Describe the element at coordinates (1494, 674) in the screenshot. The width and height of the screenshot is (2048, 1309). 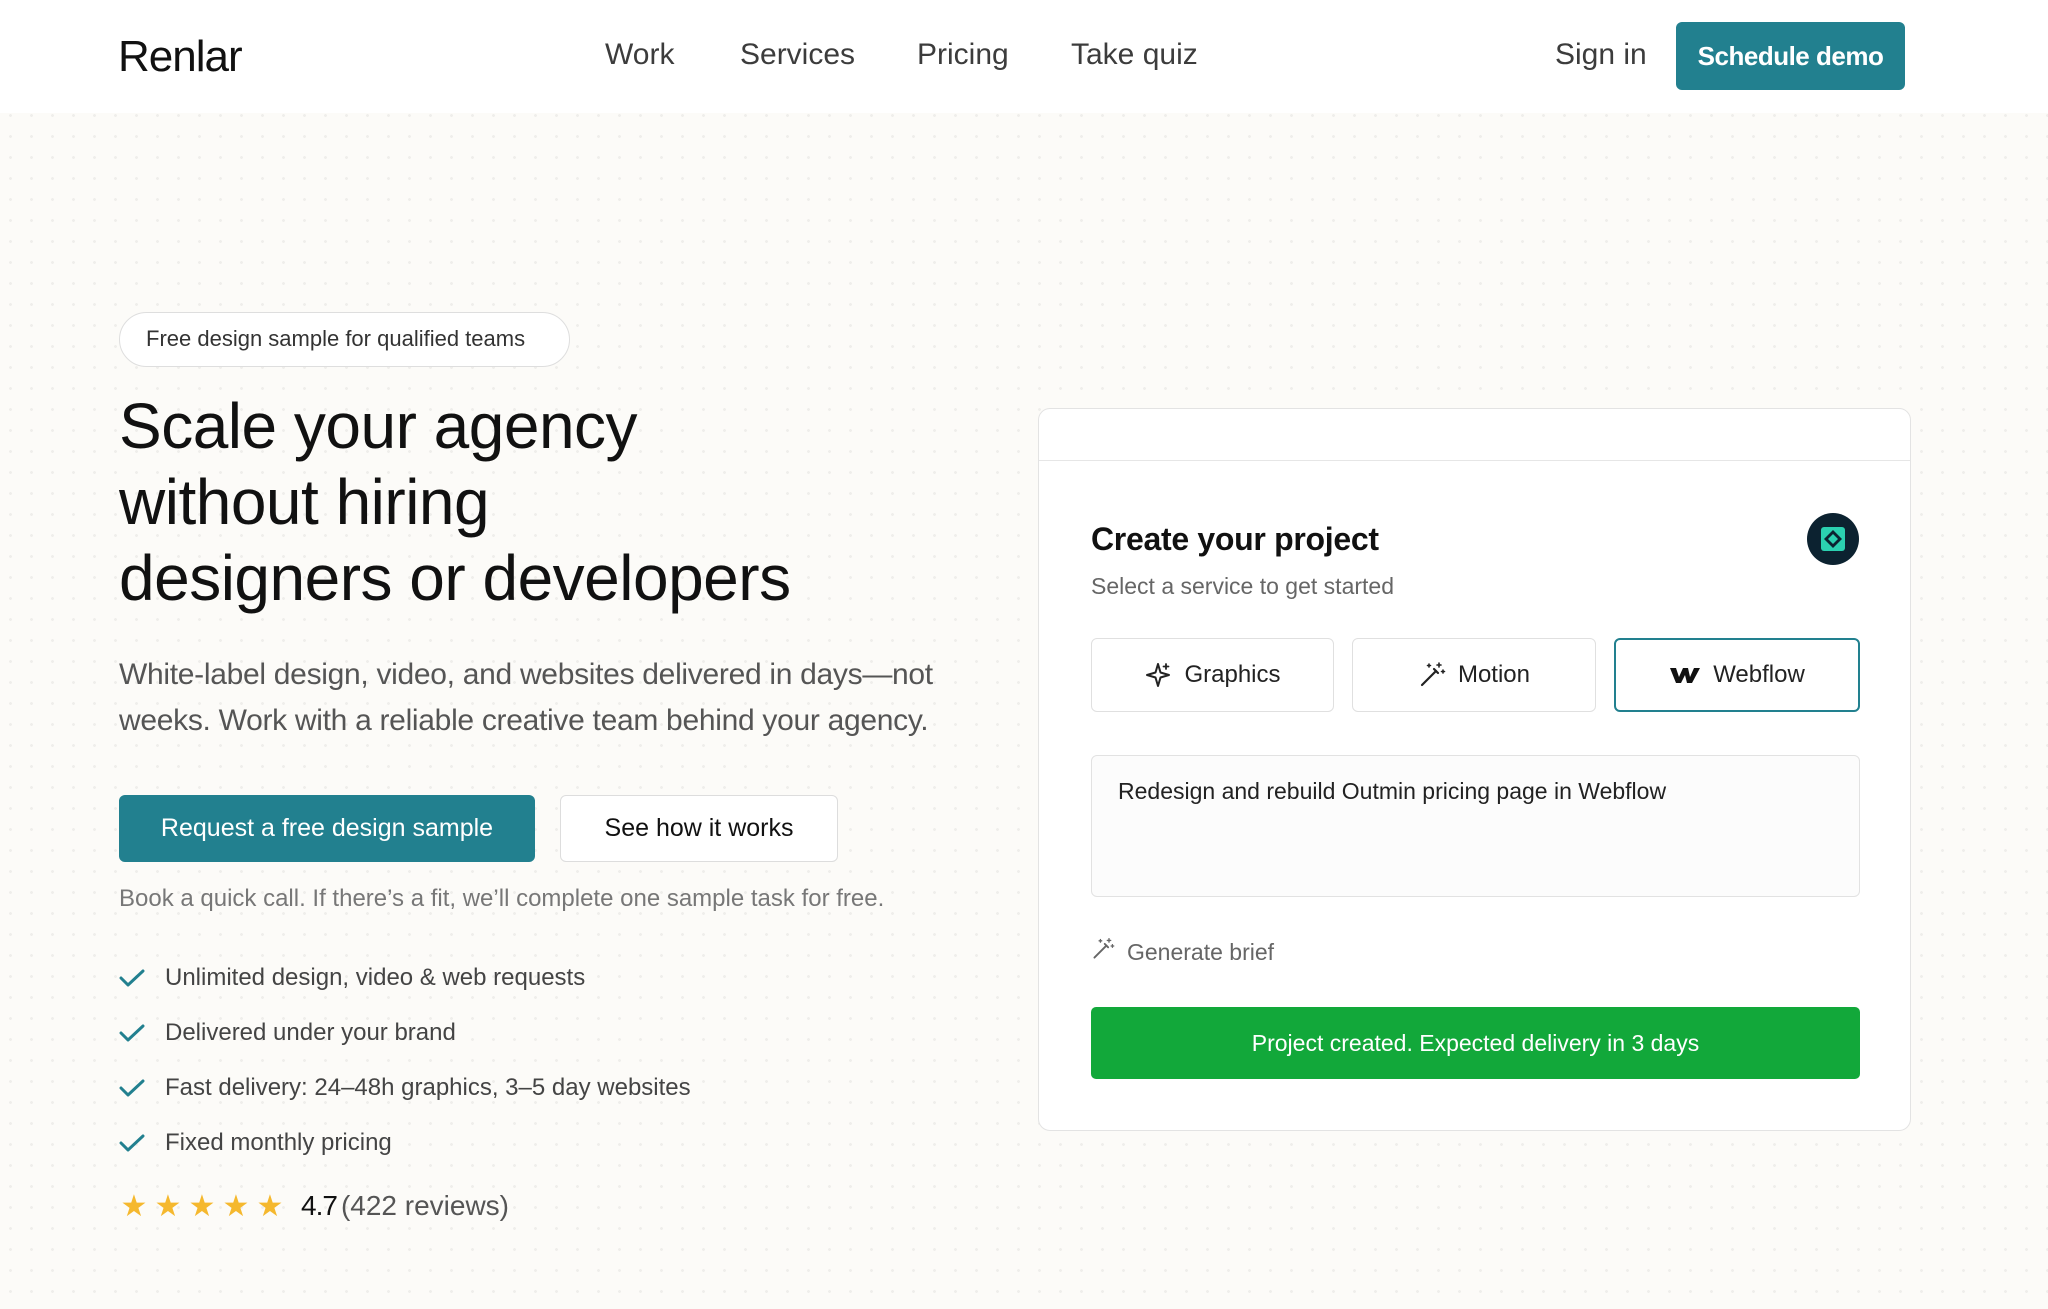
I see `service-label: Motion` at that location.